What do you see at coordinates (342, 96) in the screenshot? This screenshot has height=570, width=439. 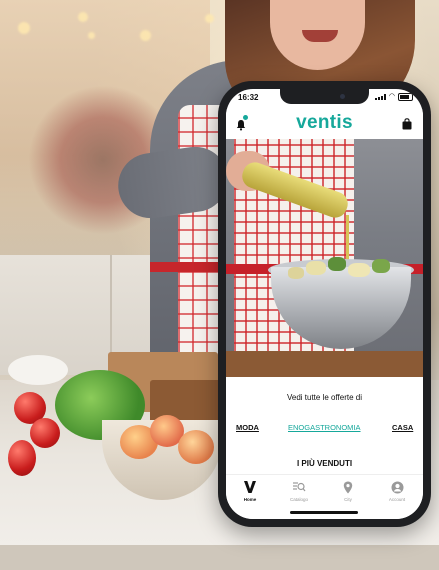 I see `front-camera` at bounding box center [342, 96].